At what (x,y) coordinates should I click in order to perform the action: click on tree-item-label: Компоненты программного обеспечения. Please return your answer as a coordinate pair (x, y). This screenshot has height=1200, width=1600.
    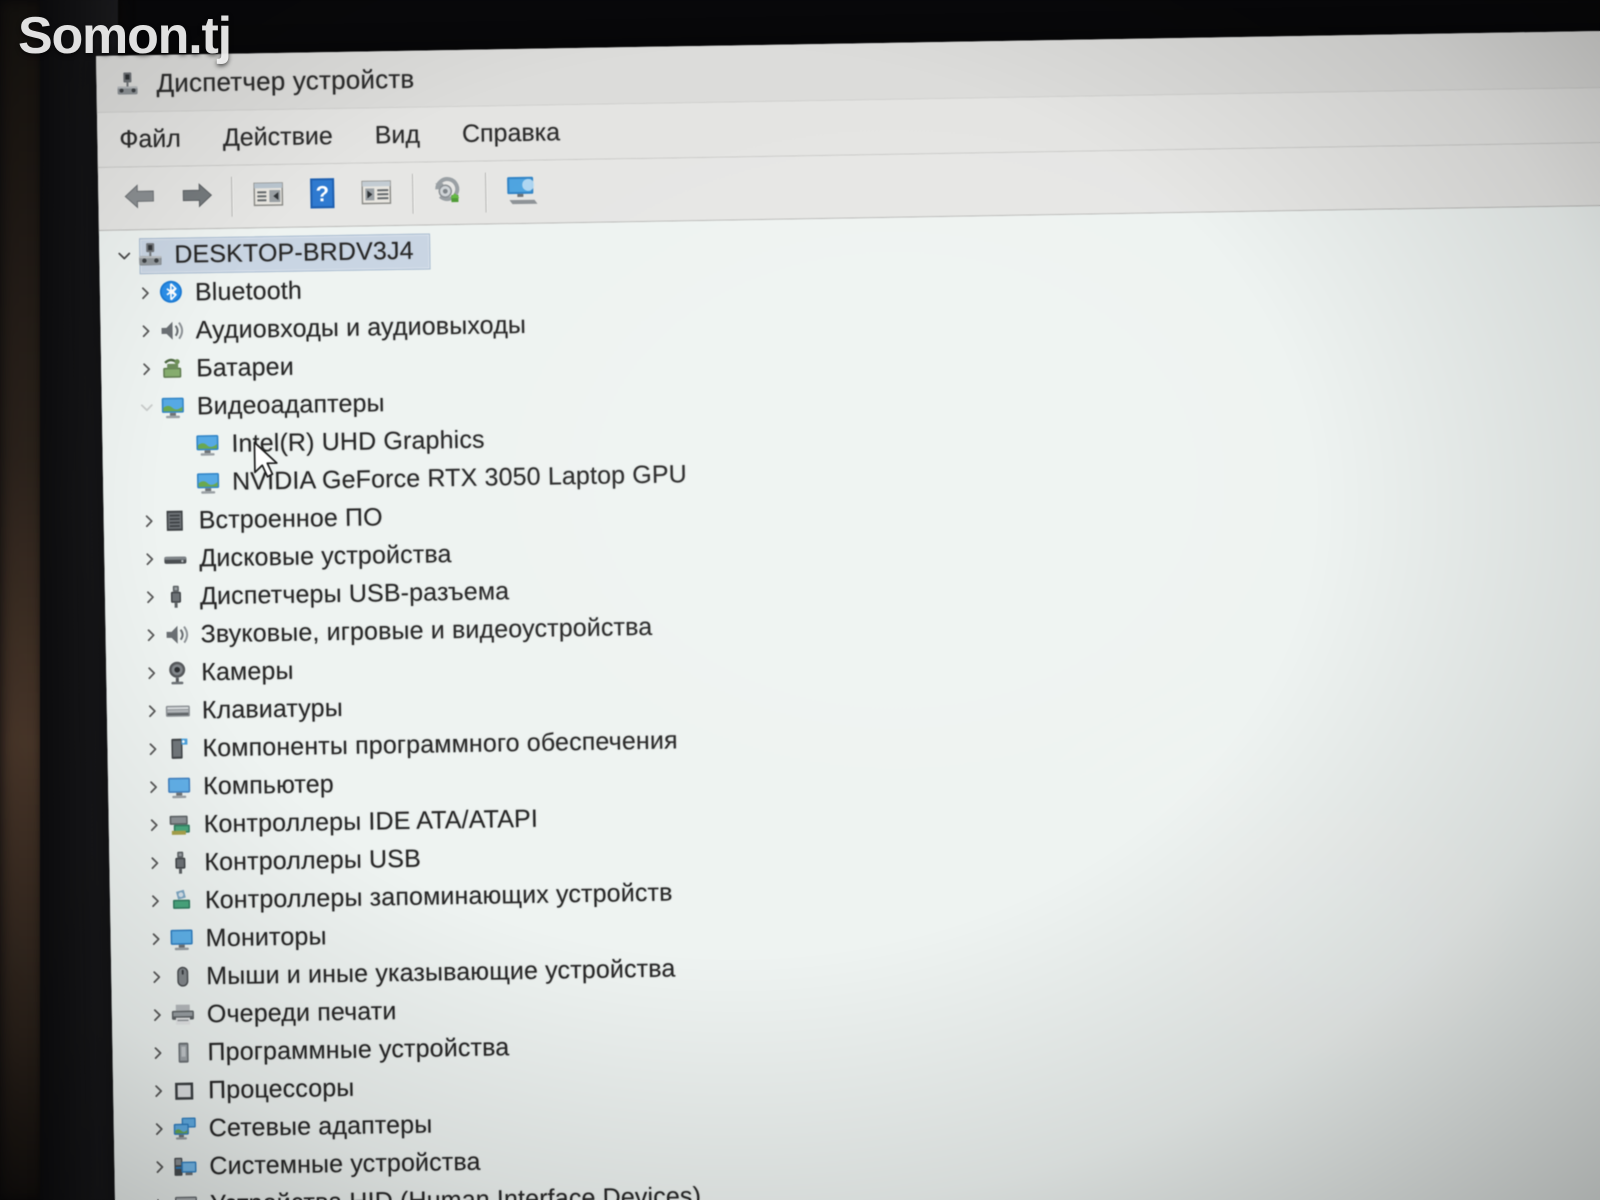
    Looking at the image, I should click on (440, 743).